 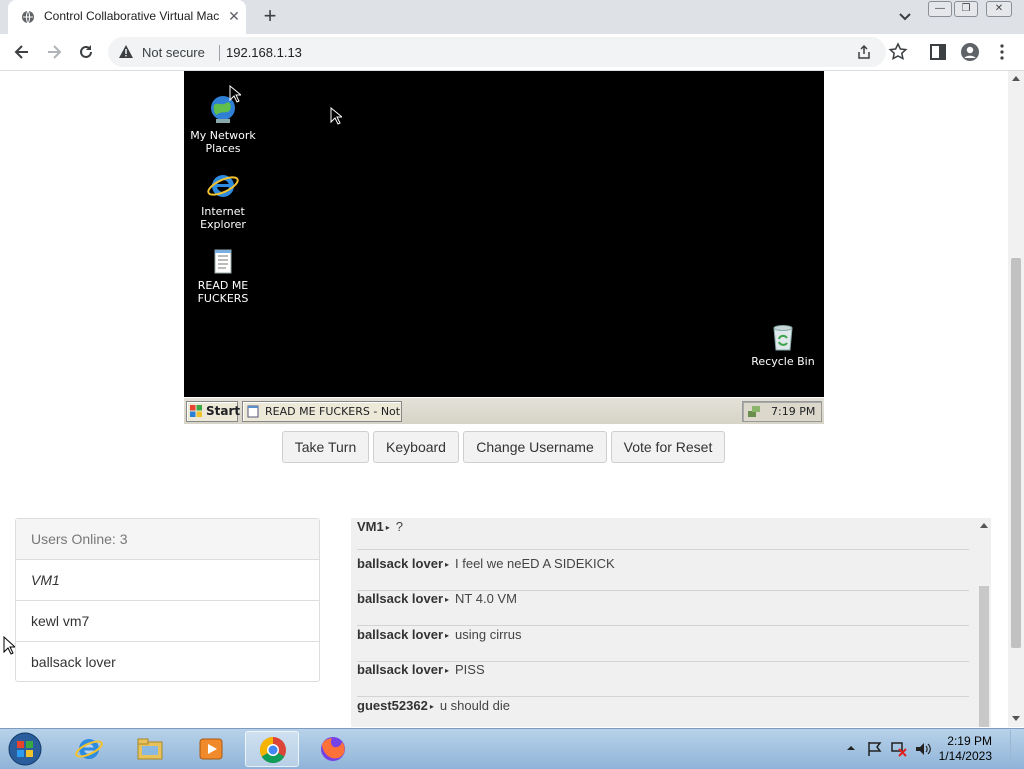 I want to click on chat-message: ballsack lover ▸ using cirrus, so click(x=663, y=644).